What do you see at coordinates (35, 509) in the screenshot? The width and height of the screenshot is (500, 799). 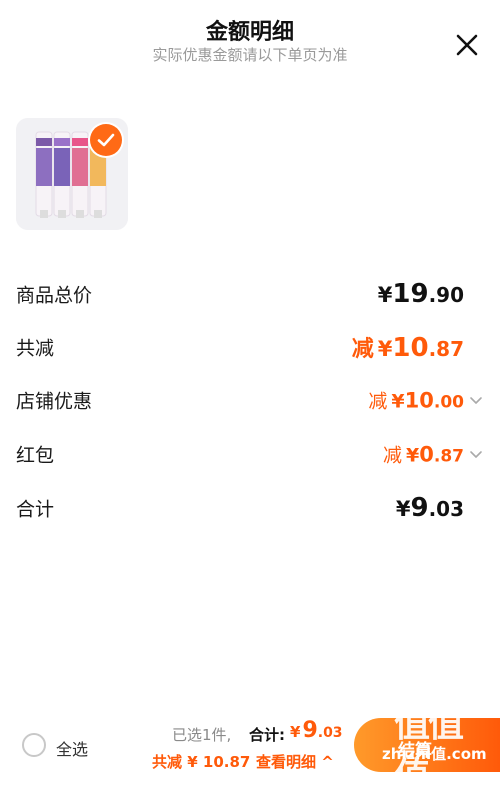 I see `total-label: 合计` at bounding box center [35, 509].